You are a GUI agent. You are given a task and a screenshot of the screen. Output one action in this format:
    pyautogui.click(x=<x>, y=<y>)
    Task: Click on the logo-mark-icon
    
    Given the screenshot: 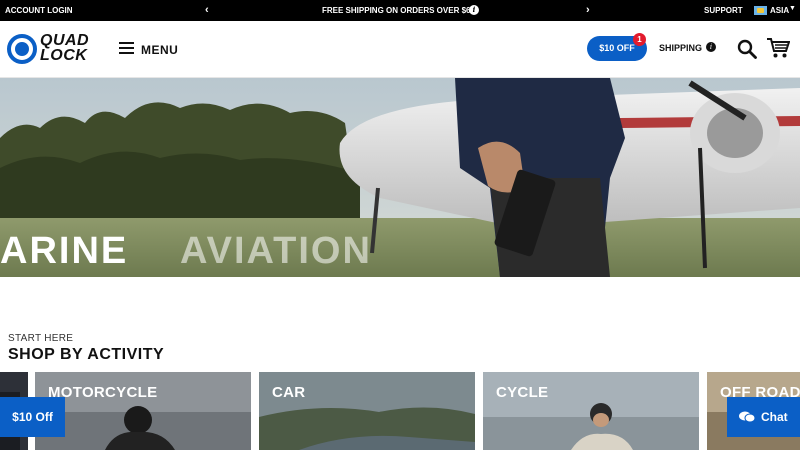 What is the action you would take?
    pyautogui.click(x=22, y=49)
    